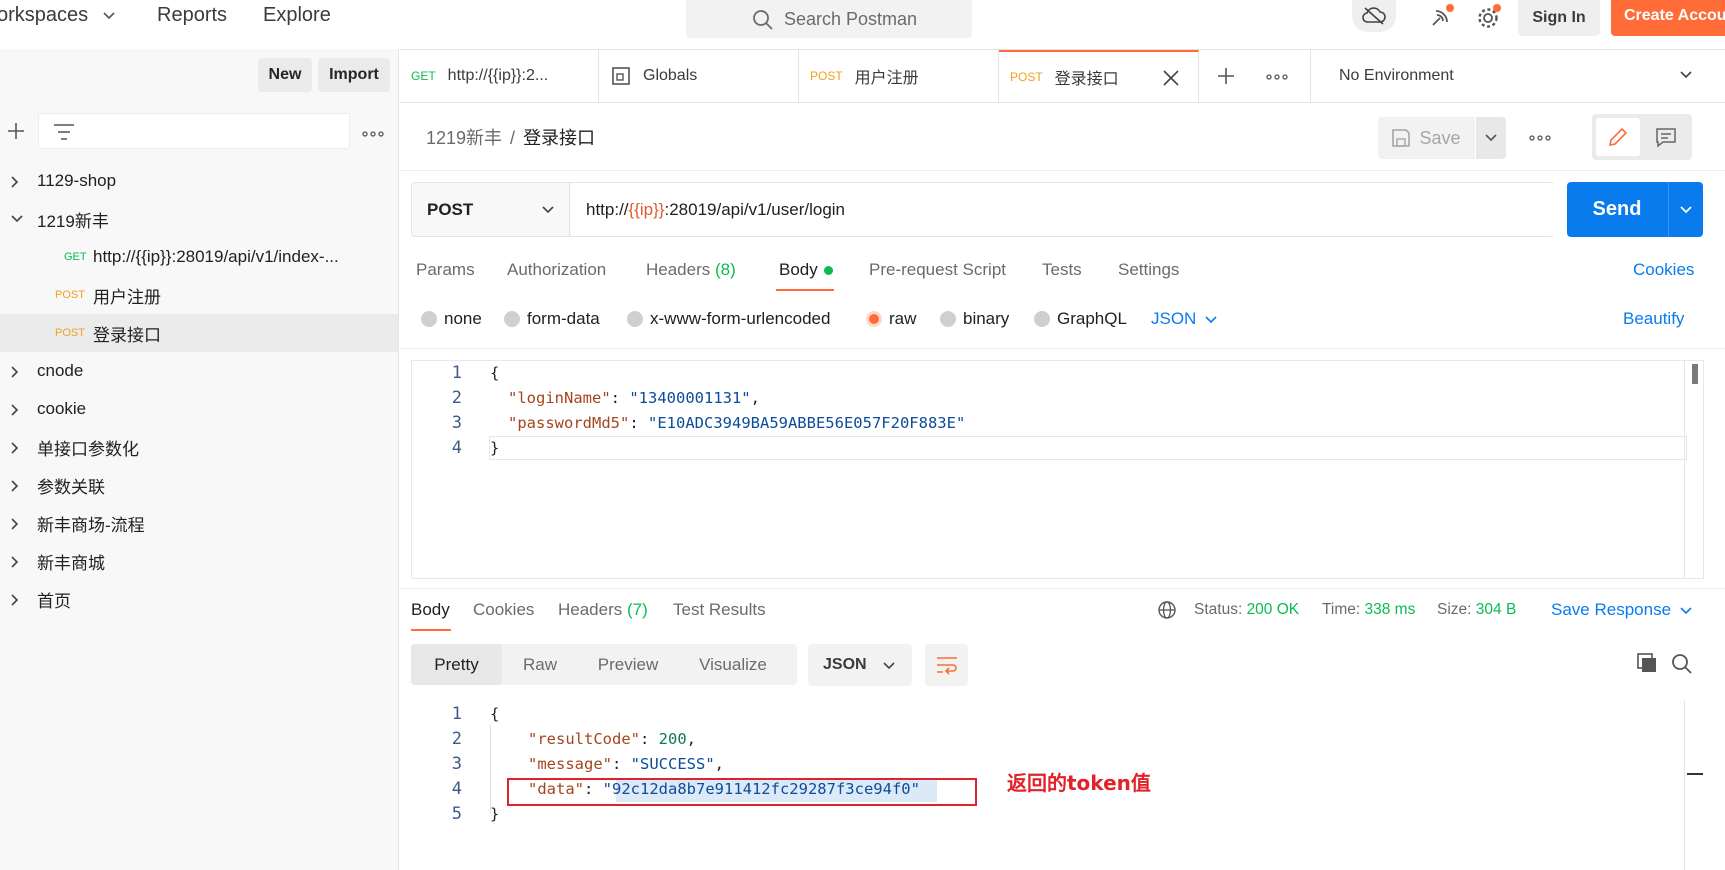  I want to click on sync-status-button, so click(1374, 16).